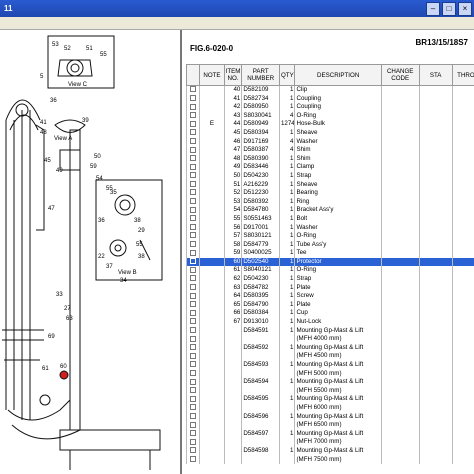 This screenshot has height=474, width=474. What do you see at coordinates (329, 159) in the screenshot?
I see `table-row: 48 D580390 1 Shim` at bounding box center [329, 159].